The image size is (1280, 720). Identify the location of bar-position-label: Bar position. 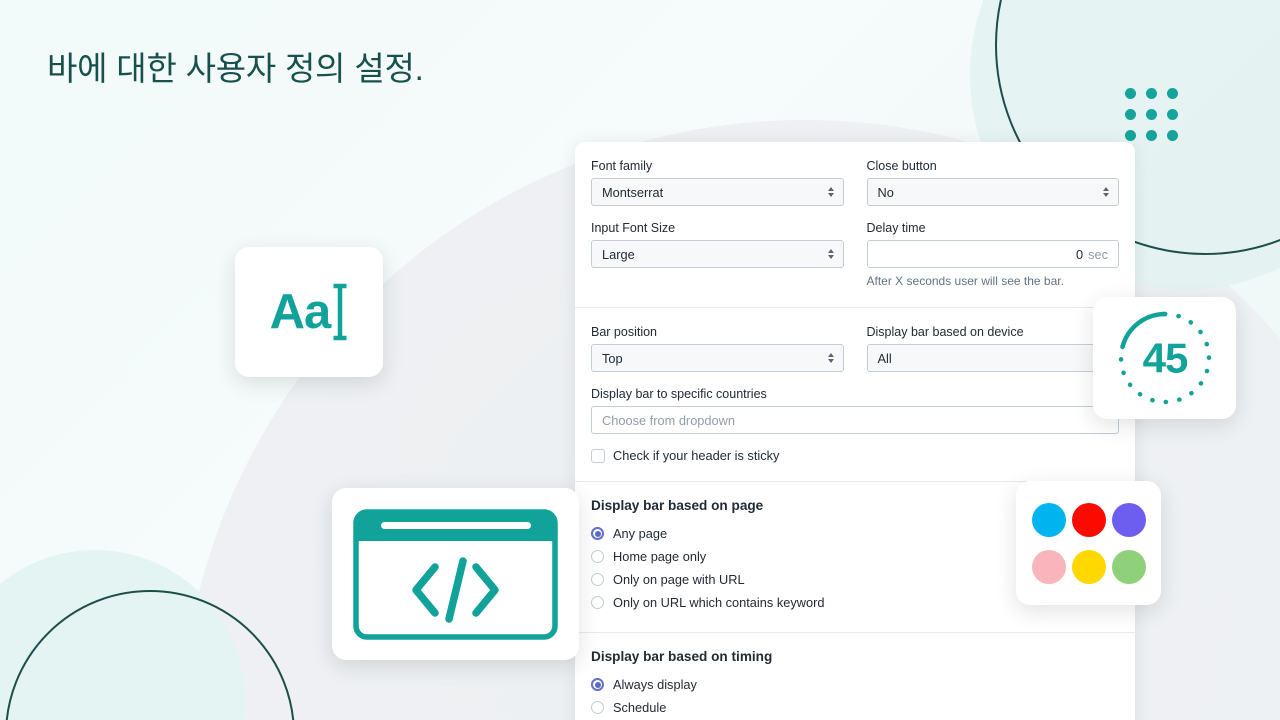
(624, 332).